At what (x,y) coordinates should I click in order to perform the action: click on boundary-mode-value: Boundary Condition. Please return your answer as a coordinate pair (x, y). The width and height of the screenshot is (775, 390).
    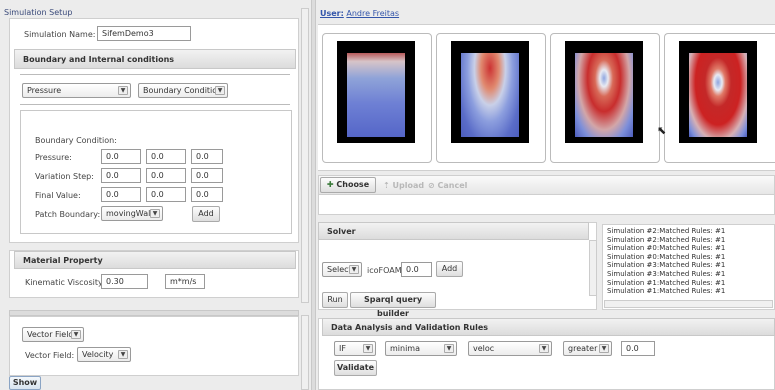
    Looking at the image, I should click on (183, 90).